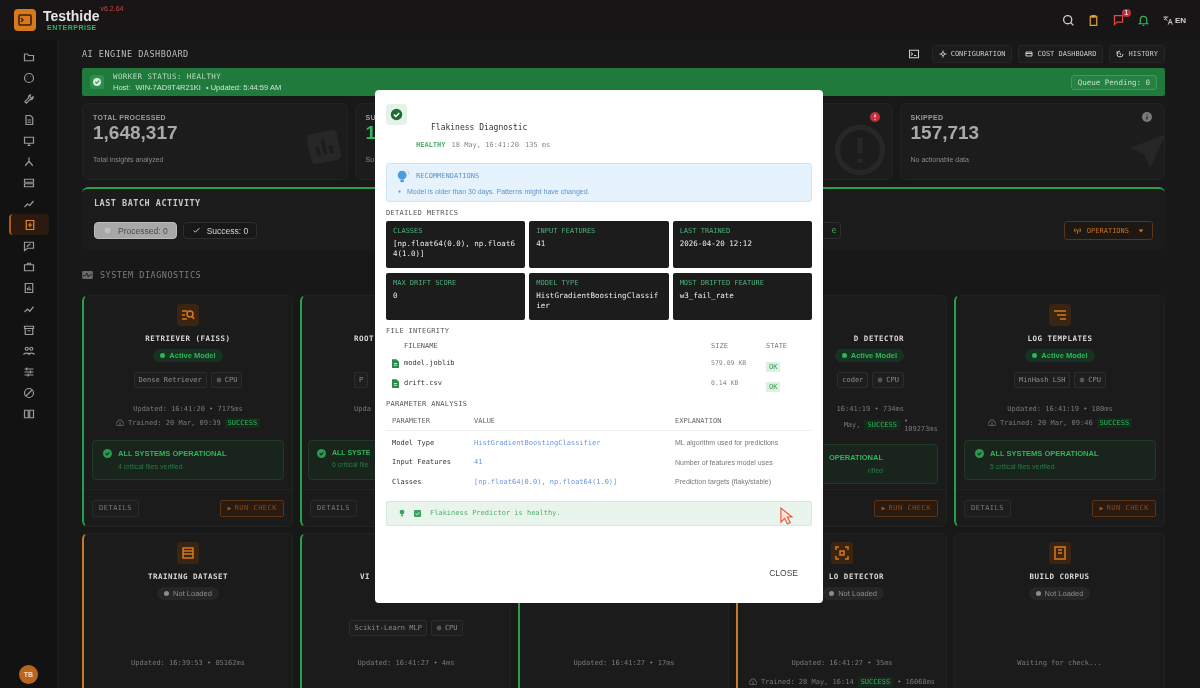 The width and height of the screenshot is (1200, 688). Describe the element at coordinates (135, 54) in the screenshot. I see `page-title: AI ENGINE DASHBOARD` at that location.